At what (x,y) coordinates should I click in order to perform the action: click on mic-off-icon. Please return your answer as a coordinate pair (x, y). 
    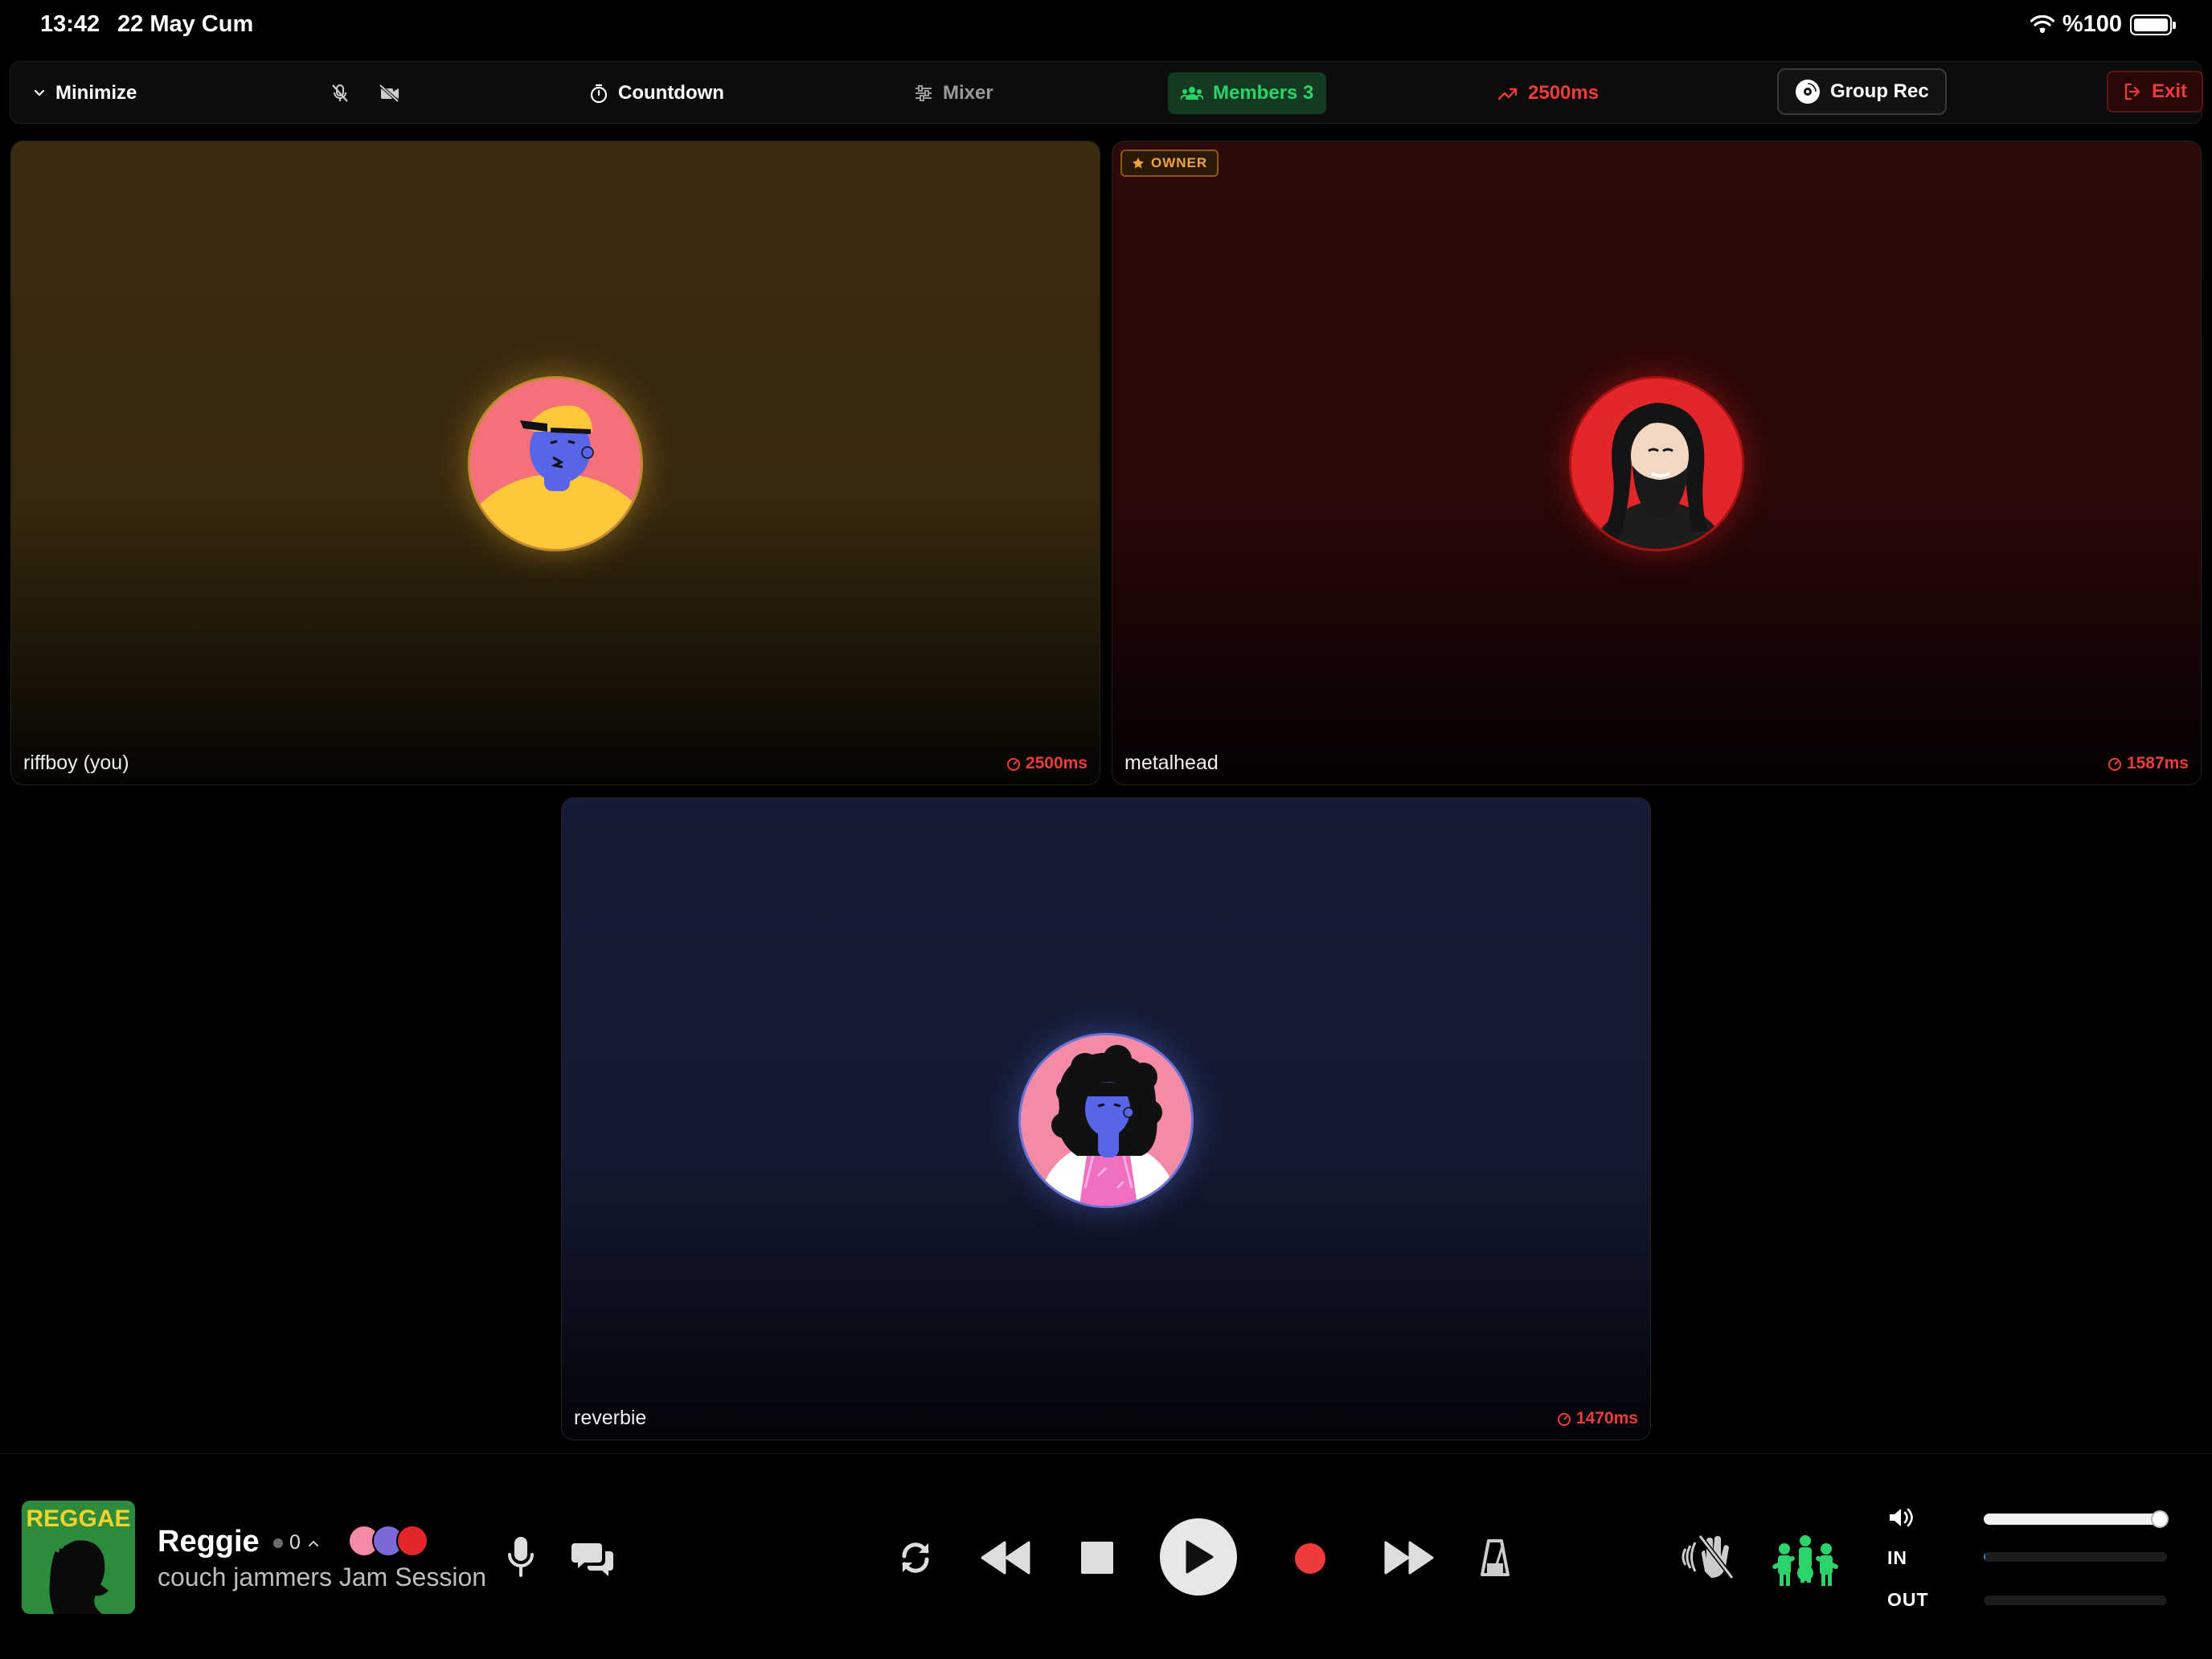
    Looking at the image, I should click on (340, 93).